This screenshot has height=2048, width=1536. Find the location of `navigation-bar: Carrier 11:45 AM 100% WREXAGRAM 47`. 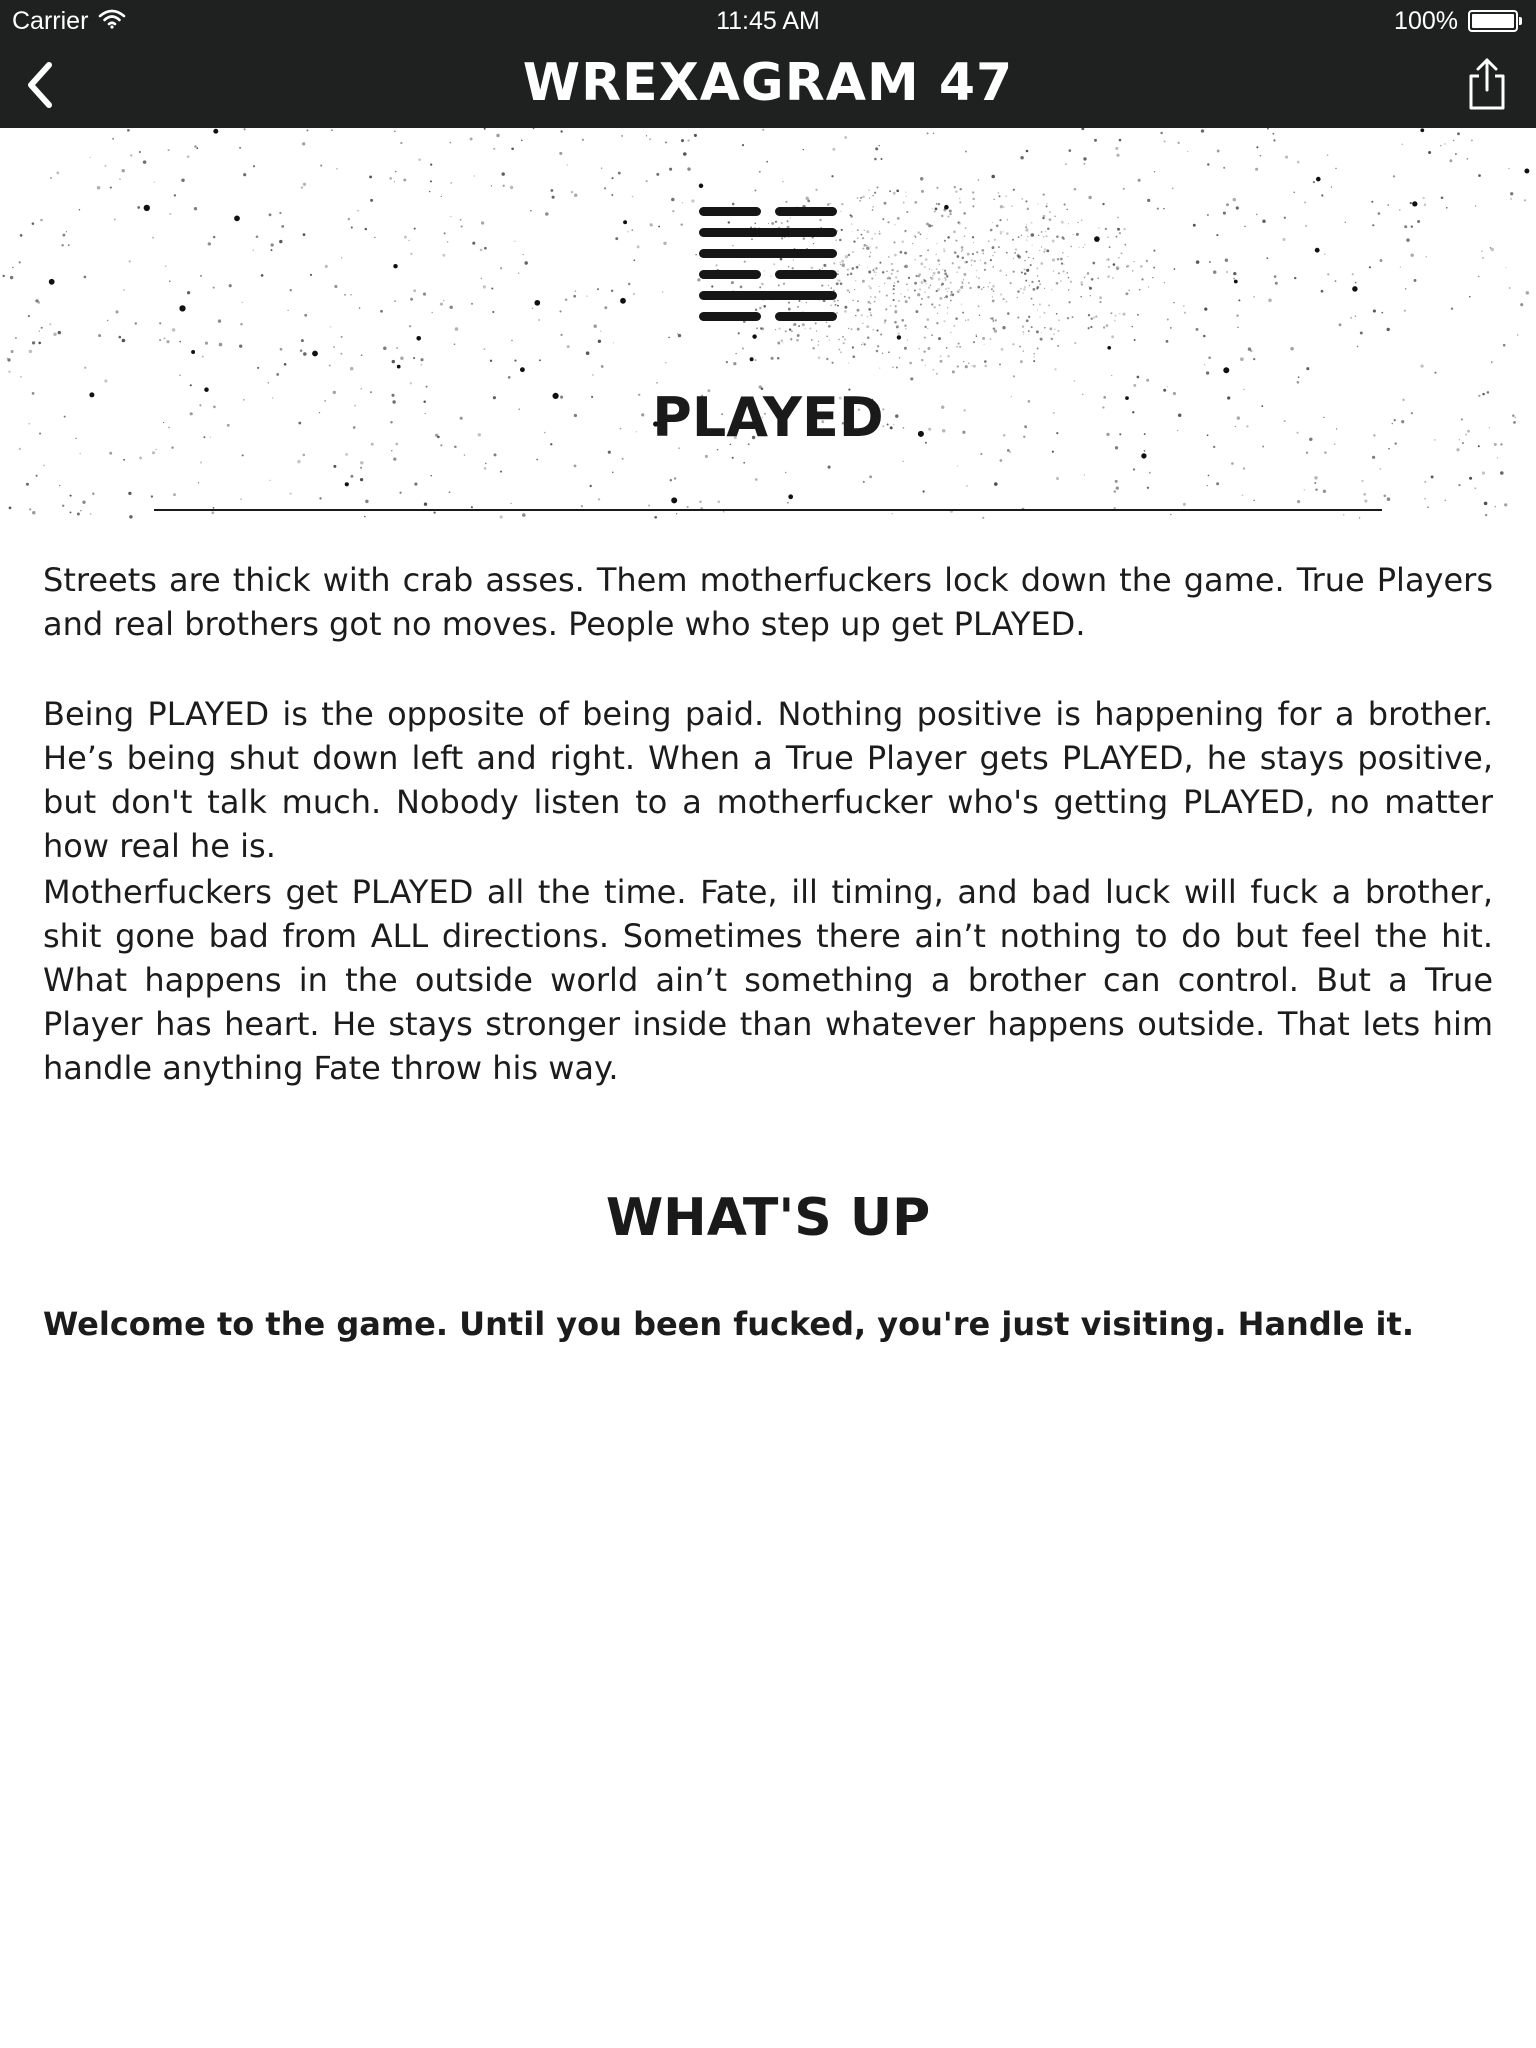

navigation-bar: Carrier 11:45 AM 100% WREXAGRAM 47 is located at coordinates (768, 64).